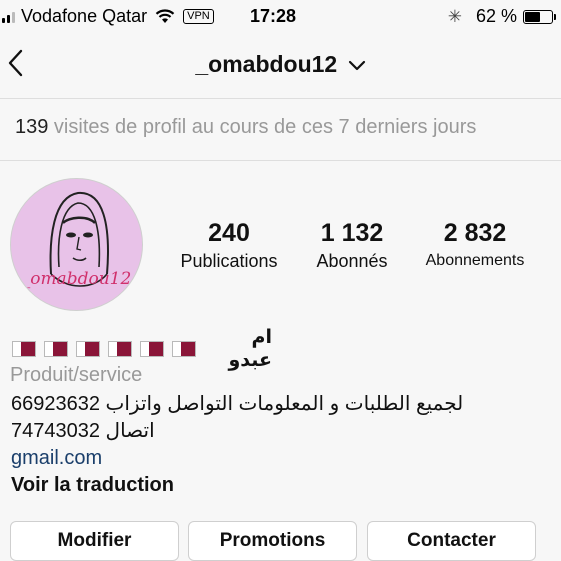  I want to click on following-label: Abonnements, so click(475, 260).